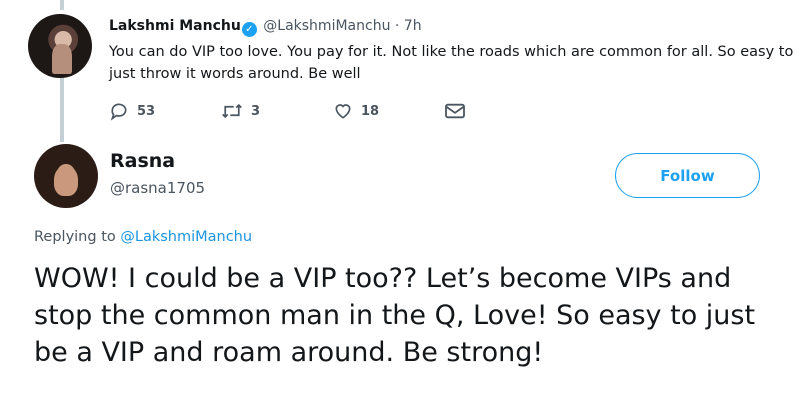 The image size is (800, 417). I want to click on direct-message-button, so click(455, 111).